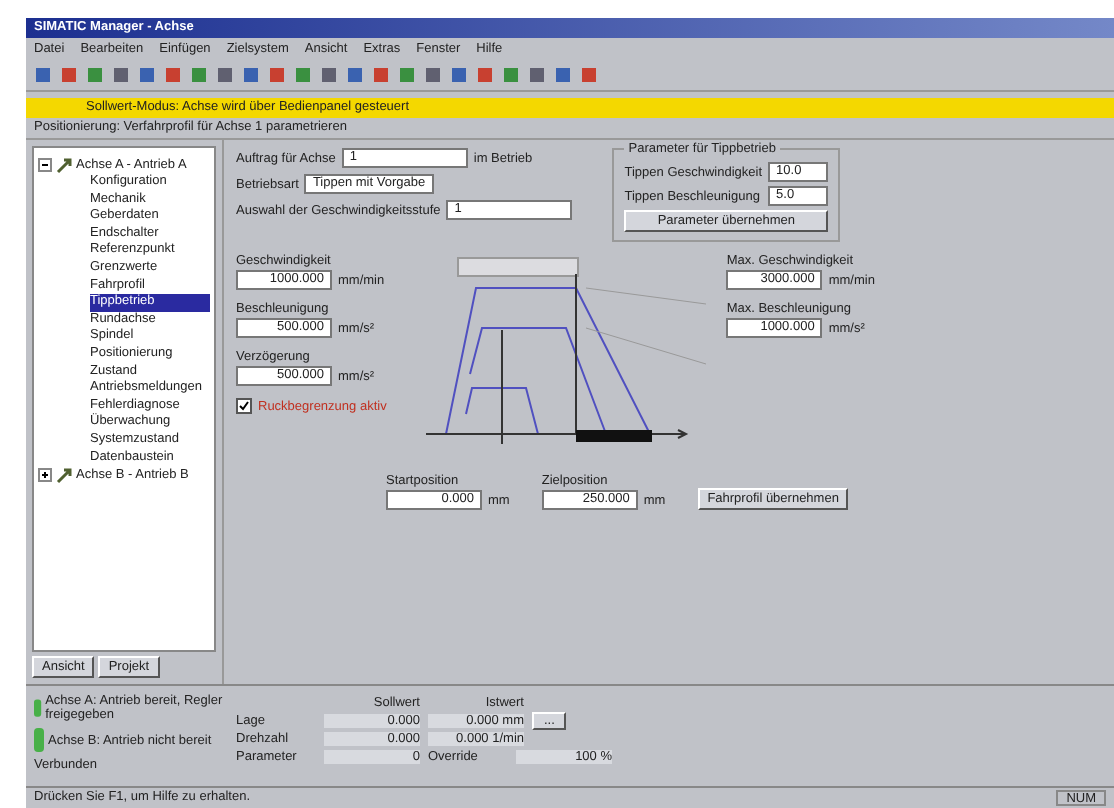 The image size is (1114, 808). I want to click on expand-icon, so click(45, 475).